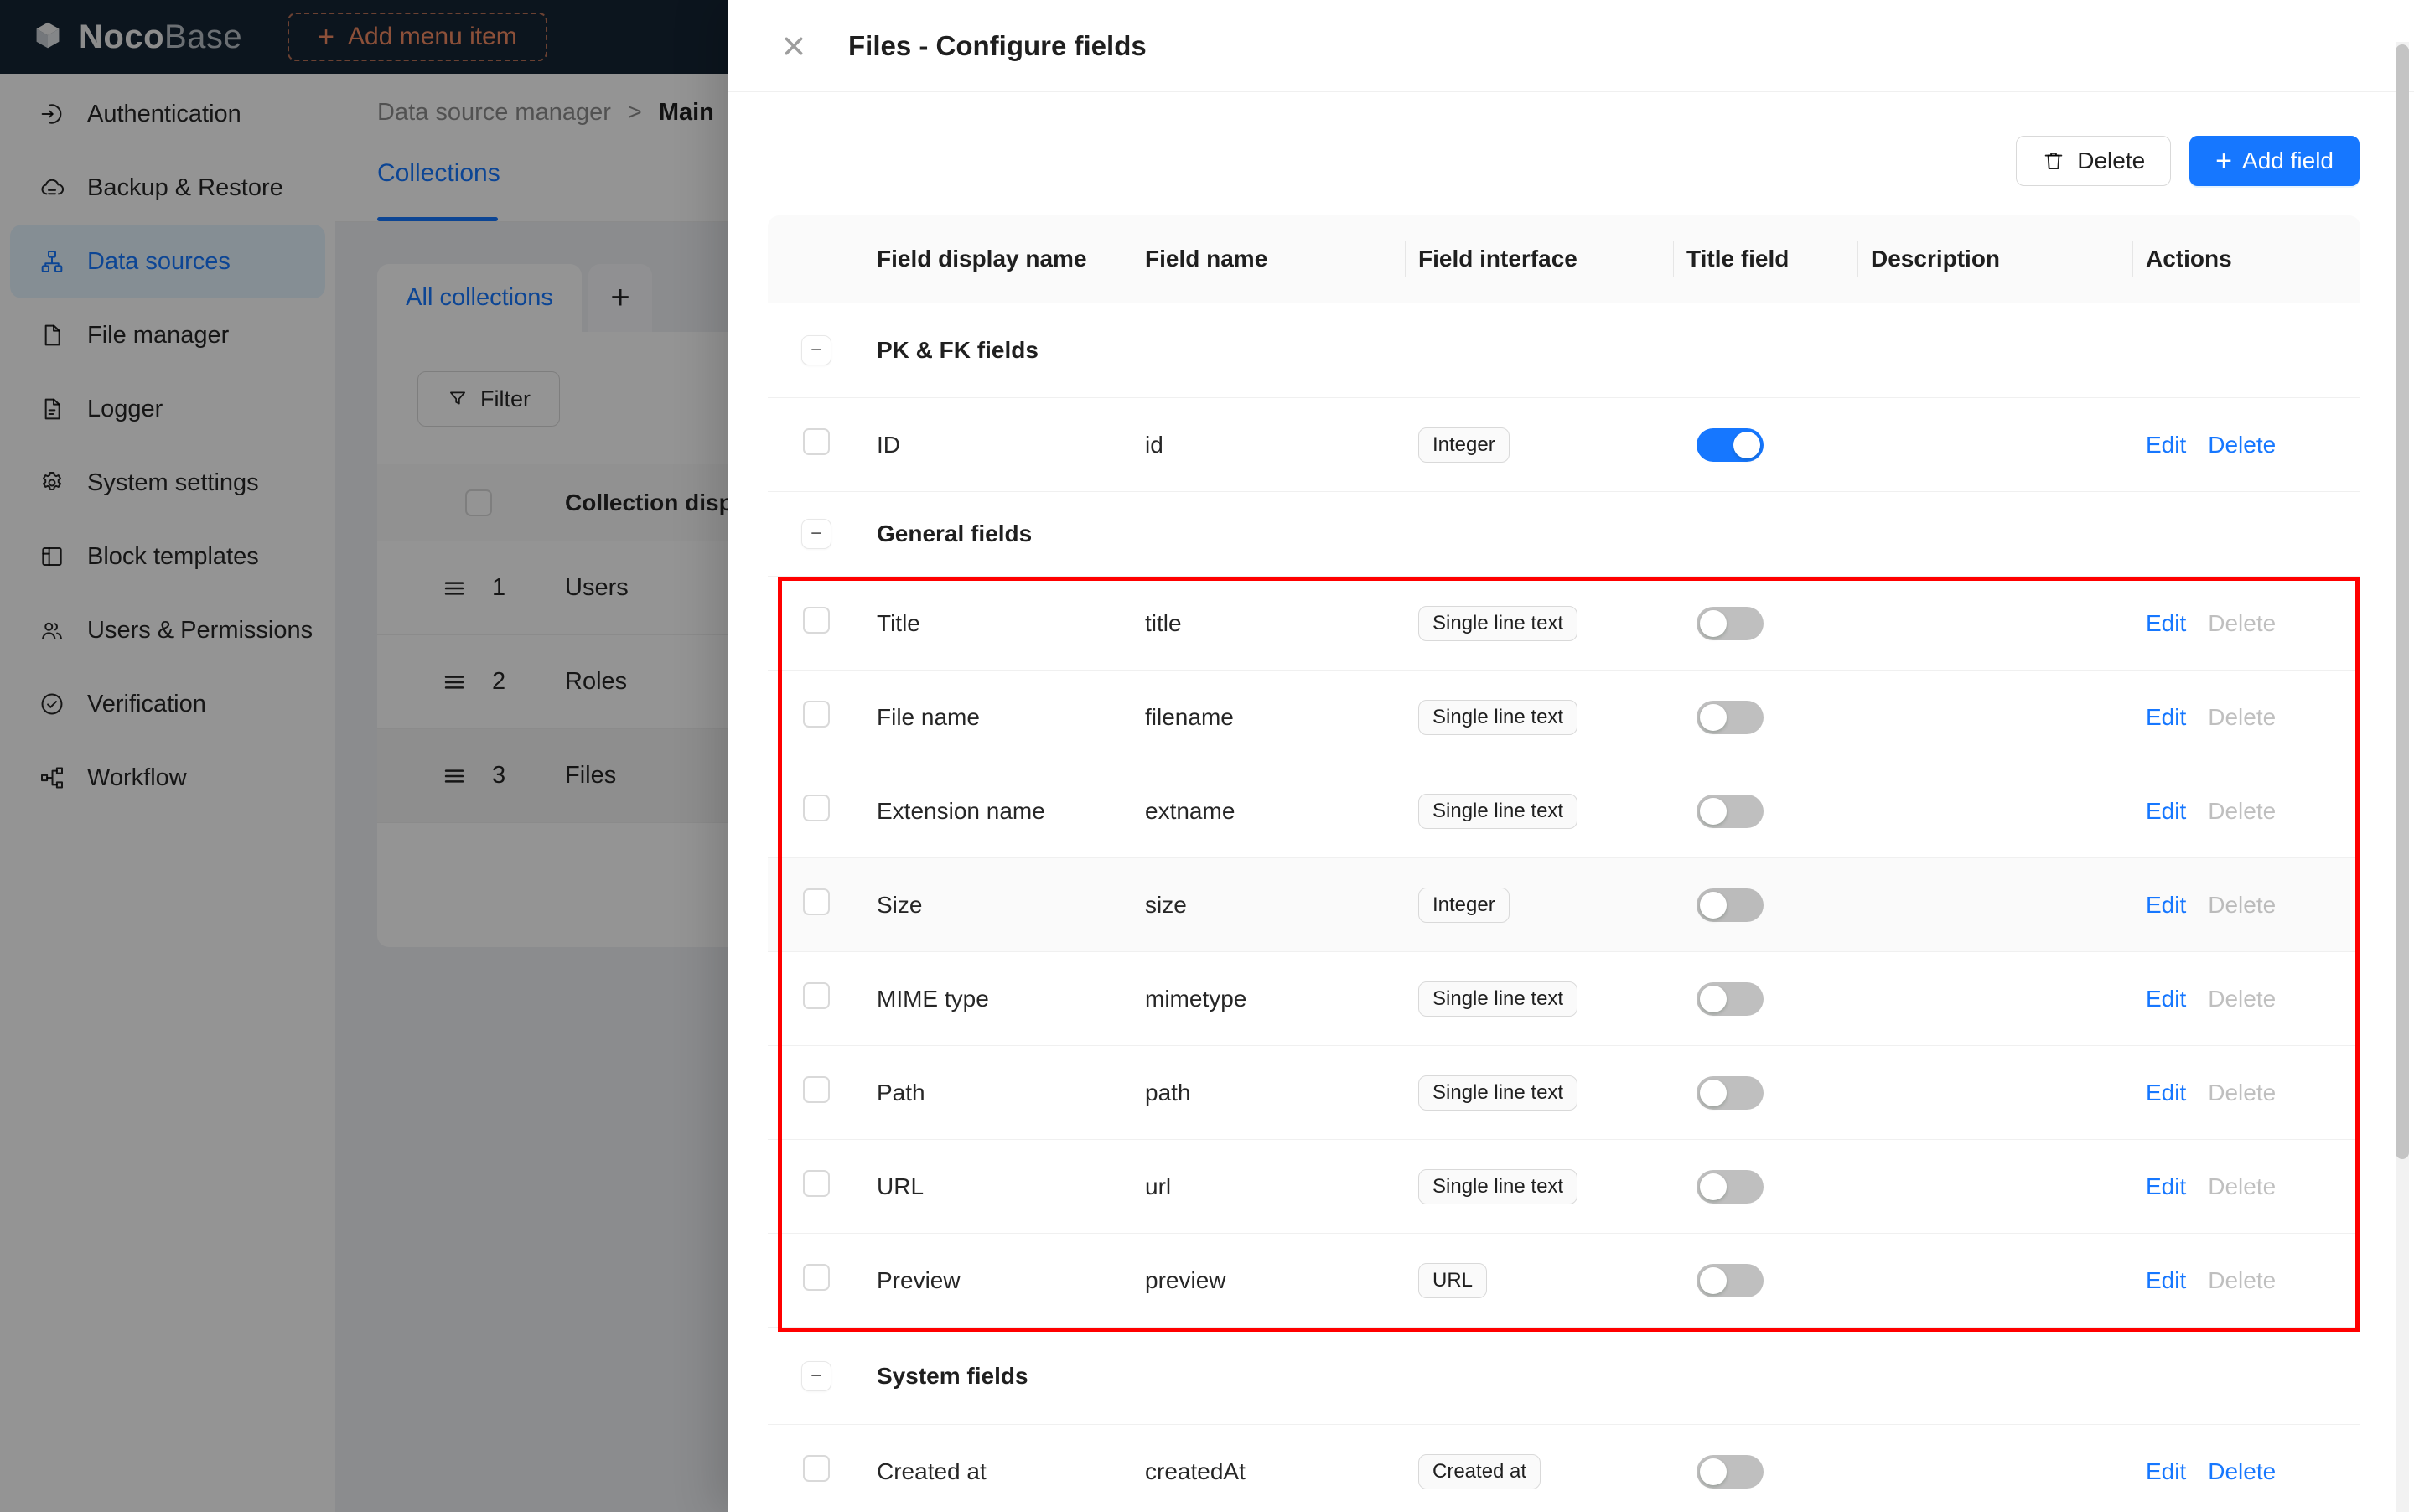 This screenshot has height=1512, width=2414. I want to click on field-display-name: URL, so click(901, 1186).